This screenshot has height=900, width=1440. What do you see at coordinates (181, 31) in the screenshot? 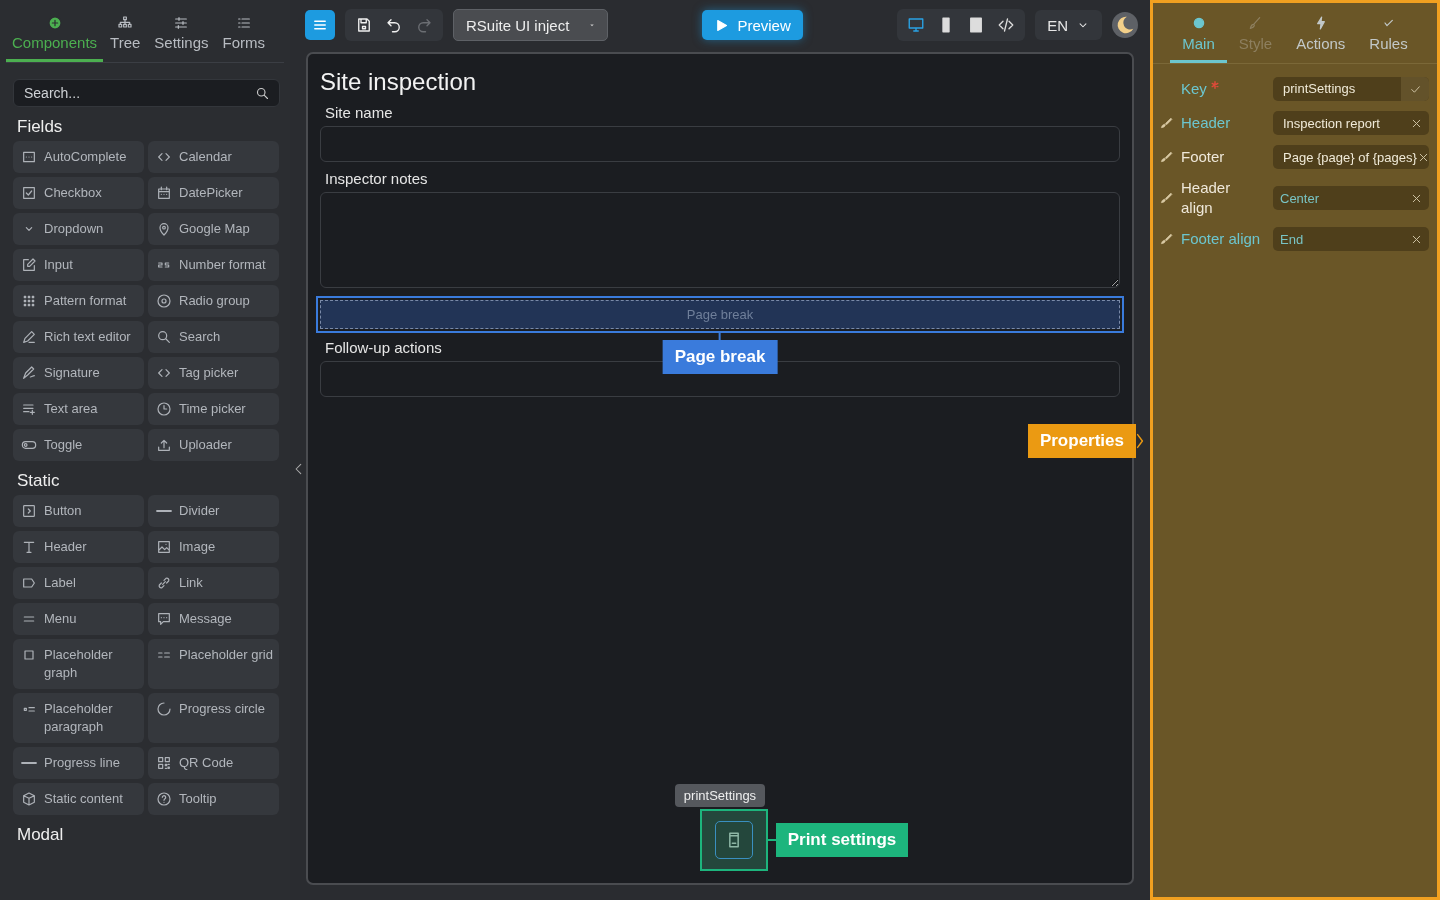
I see `sidebar-tab: Settings` at bounding box center [181, 31].